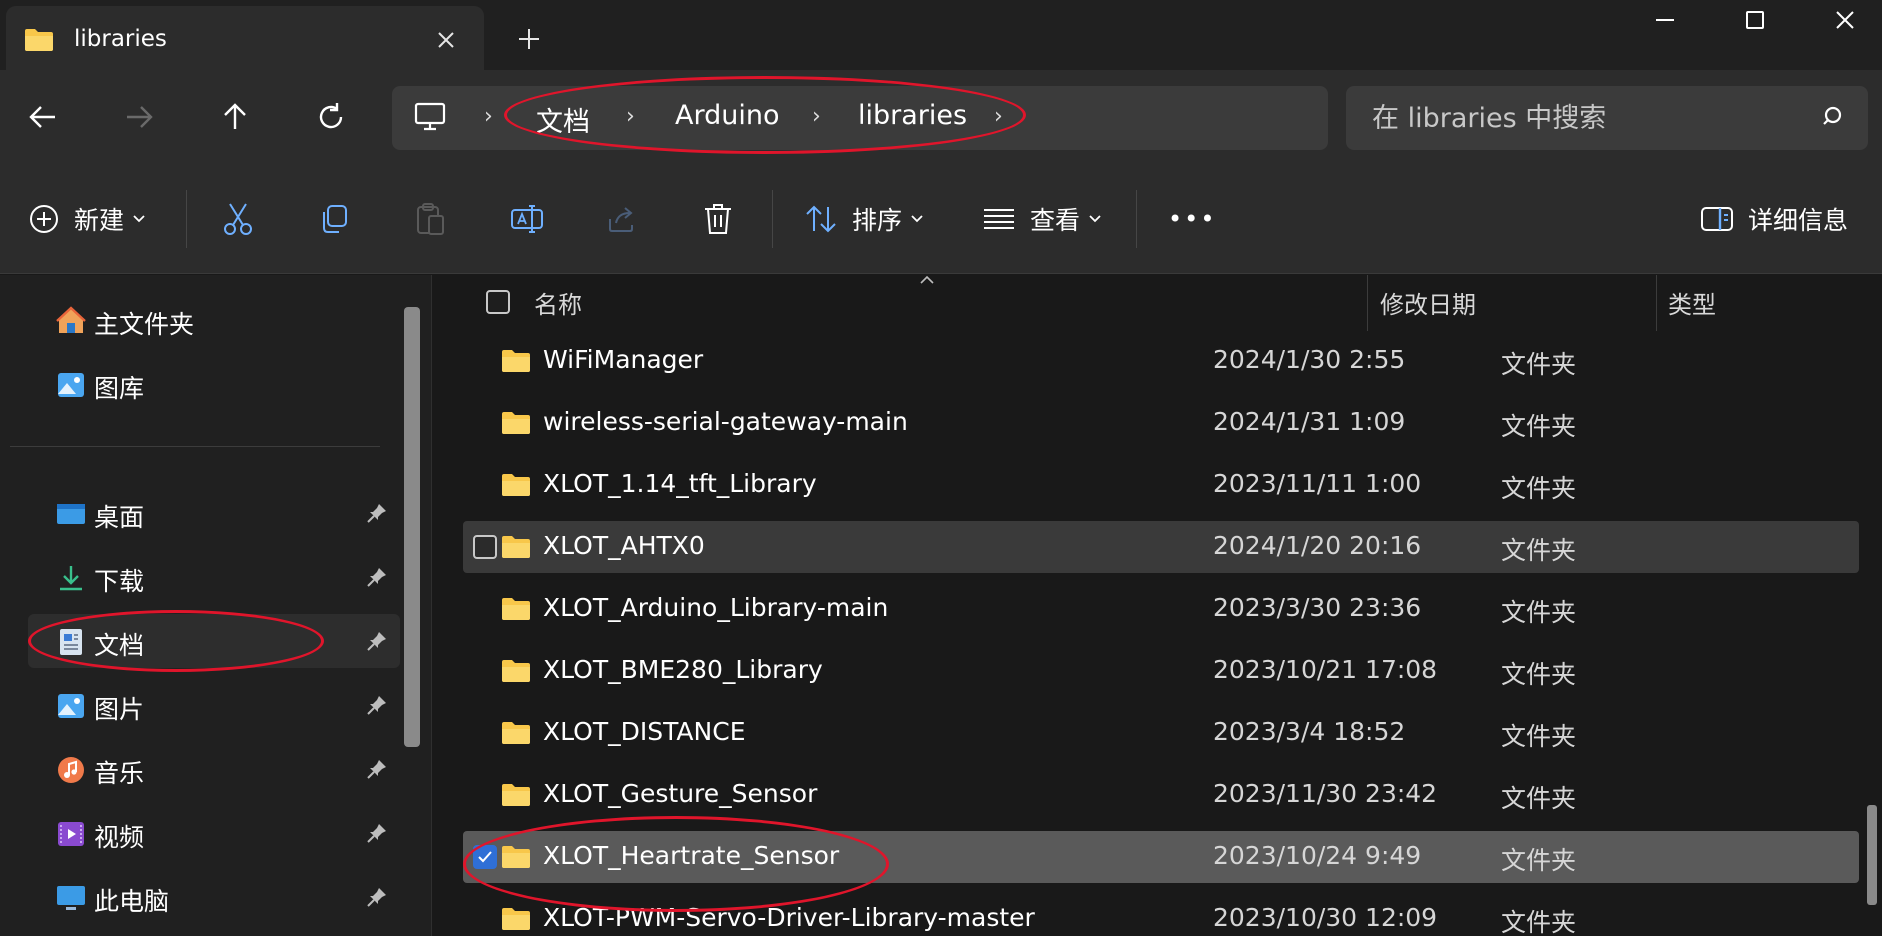 Image resolution: width=1882 pixels, height=936 pixels. Describe the element at coordinates (87, 219) in the screenshot. I see `new-button: 新建` at that location.